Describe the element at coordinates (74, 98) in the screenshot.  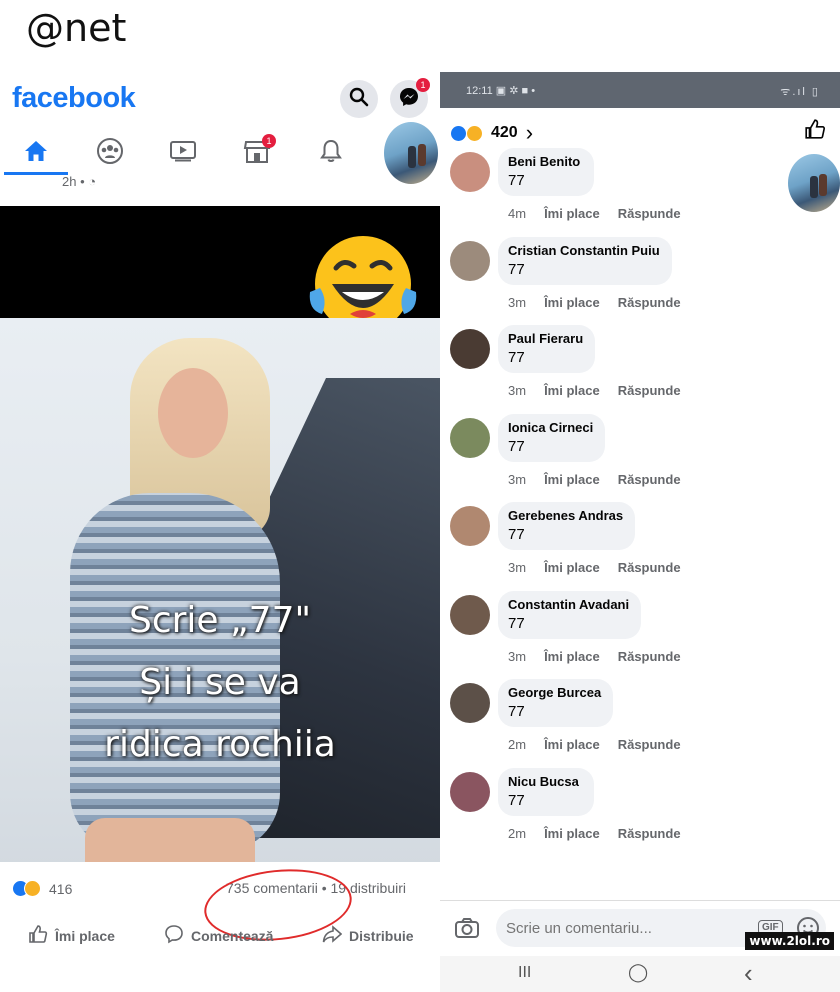
I see `facebook-logo: facebook` at that location.